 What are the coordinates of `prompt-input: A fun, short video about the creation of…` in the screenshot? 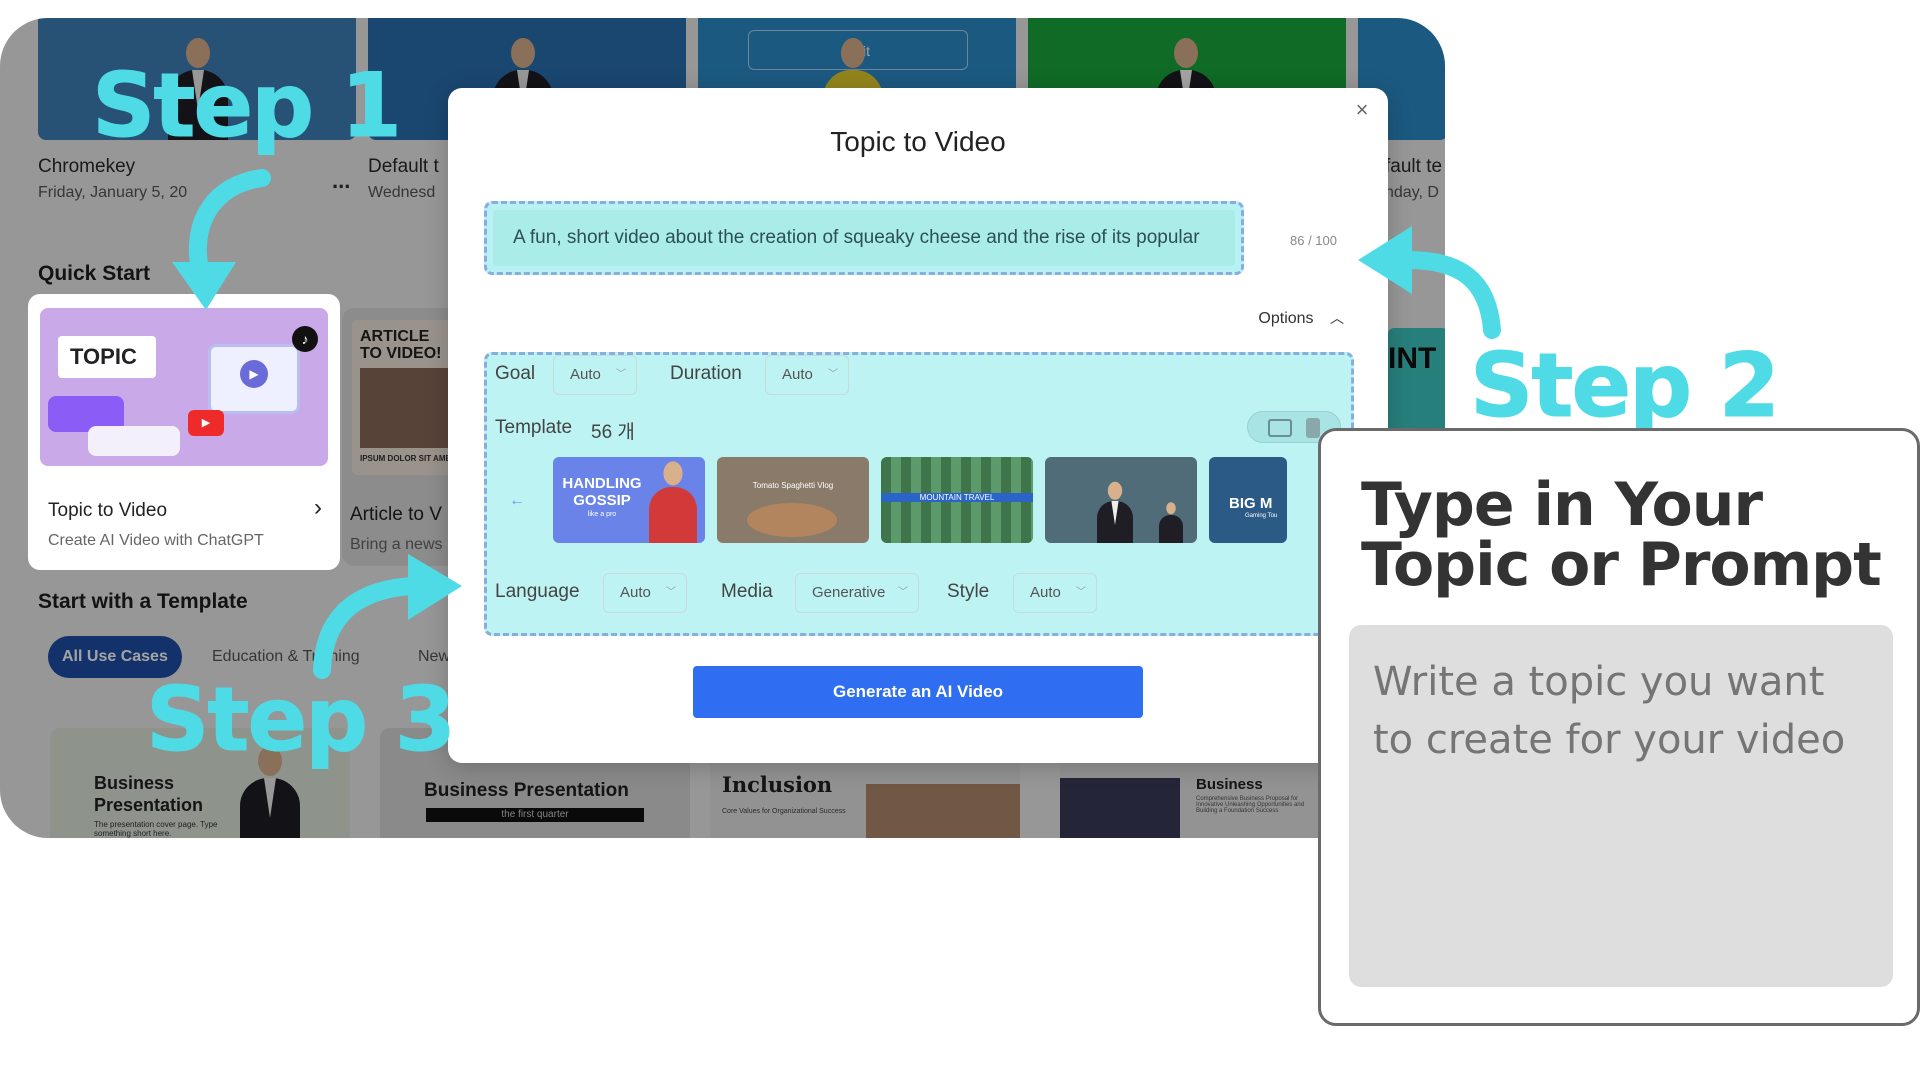 It's located at (864, 238).